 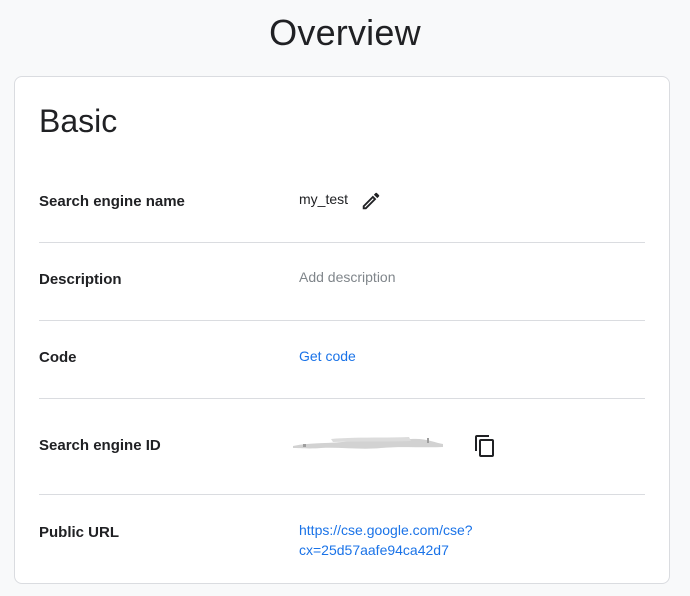 I want to click on row-description: Description Add description, so click(x=342, y=280).